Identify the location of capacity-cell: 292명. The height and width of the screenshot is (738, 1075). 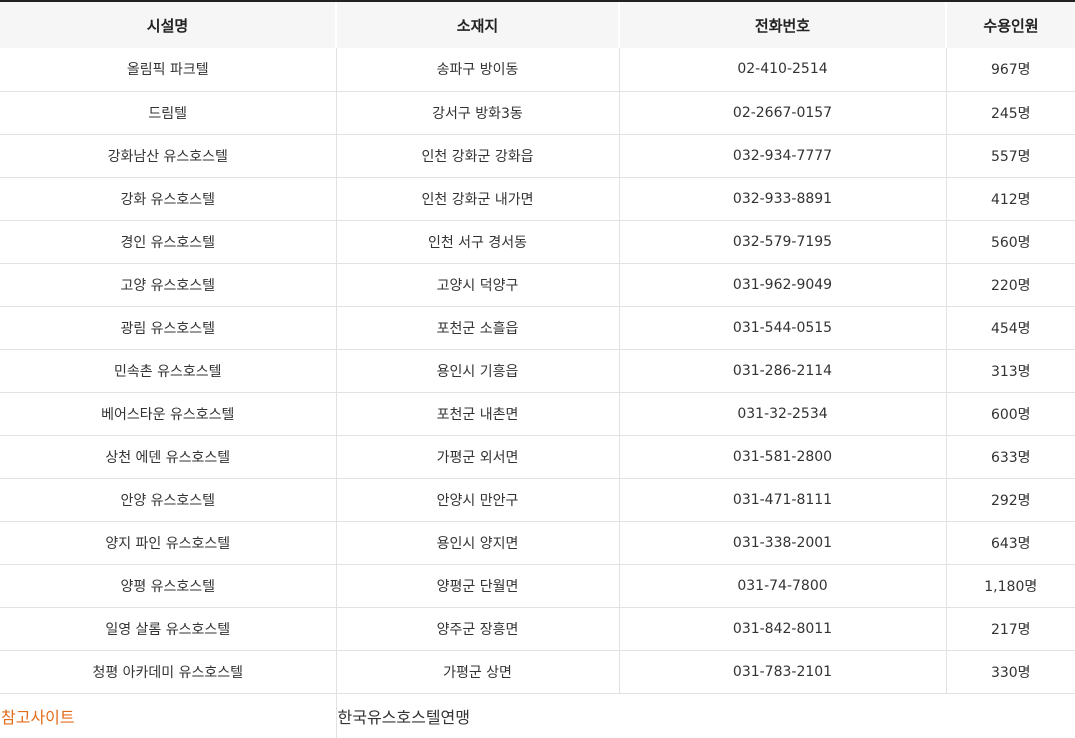
(1010, 500).